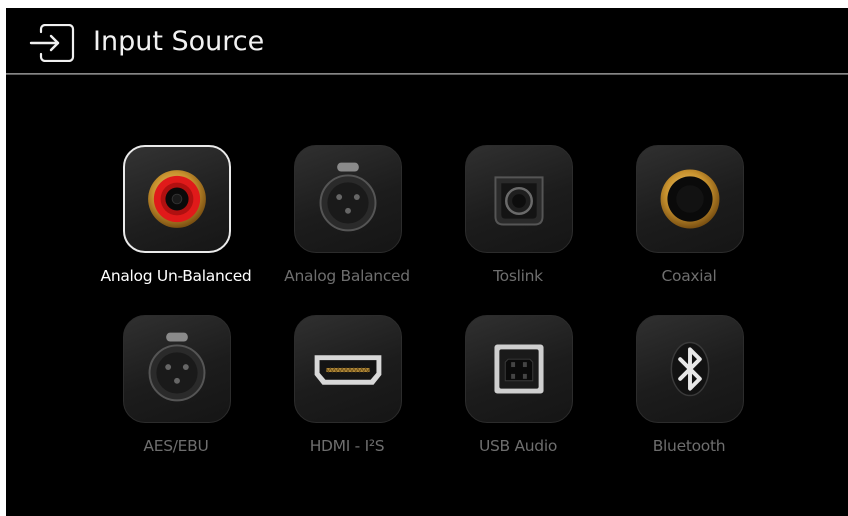  I want to click on optical-icon, so click(519, 201).